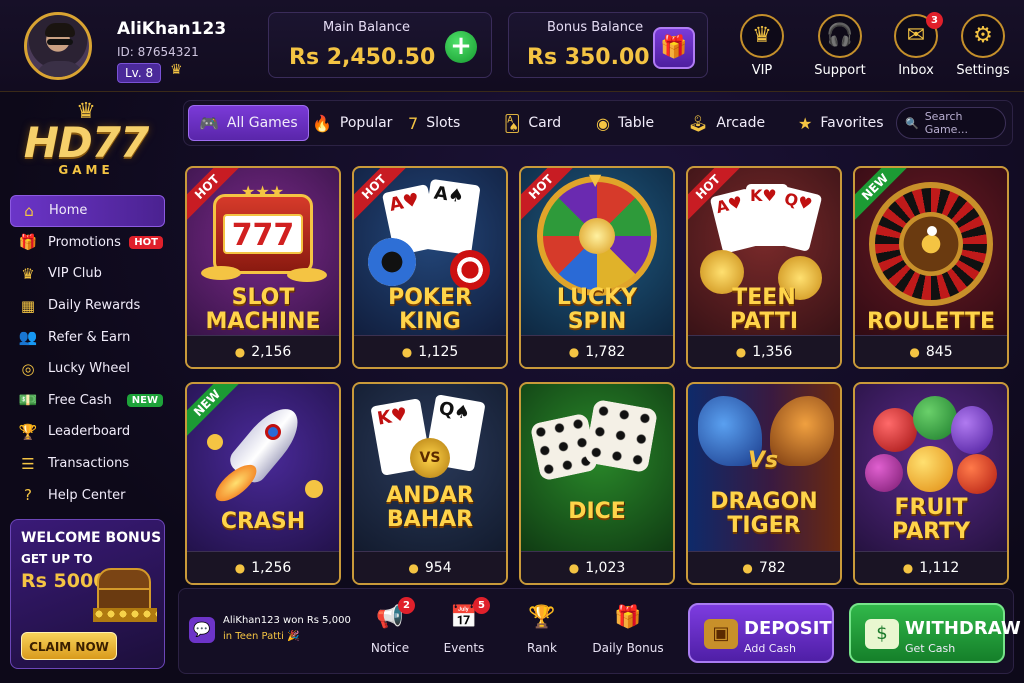 This screenshot has width=1024, height=683. Describe the element at coordinates (726, 123) in the screenshot. I see `tab-arcade: 🕹 Arcade` at that location.